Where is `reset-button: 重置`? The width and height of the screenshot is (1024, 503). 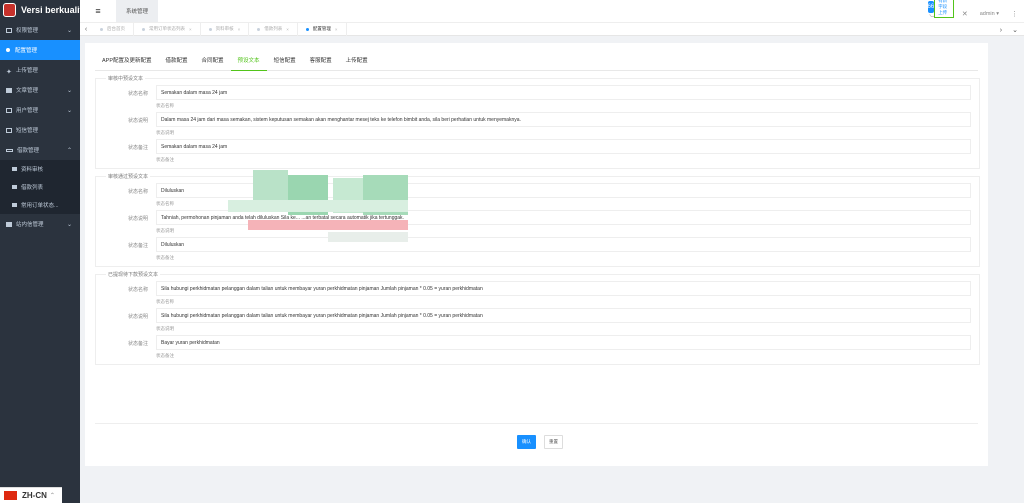 reset-button: 重置 is located at coordinates (553, 442).